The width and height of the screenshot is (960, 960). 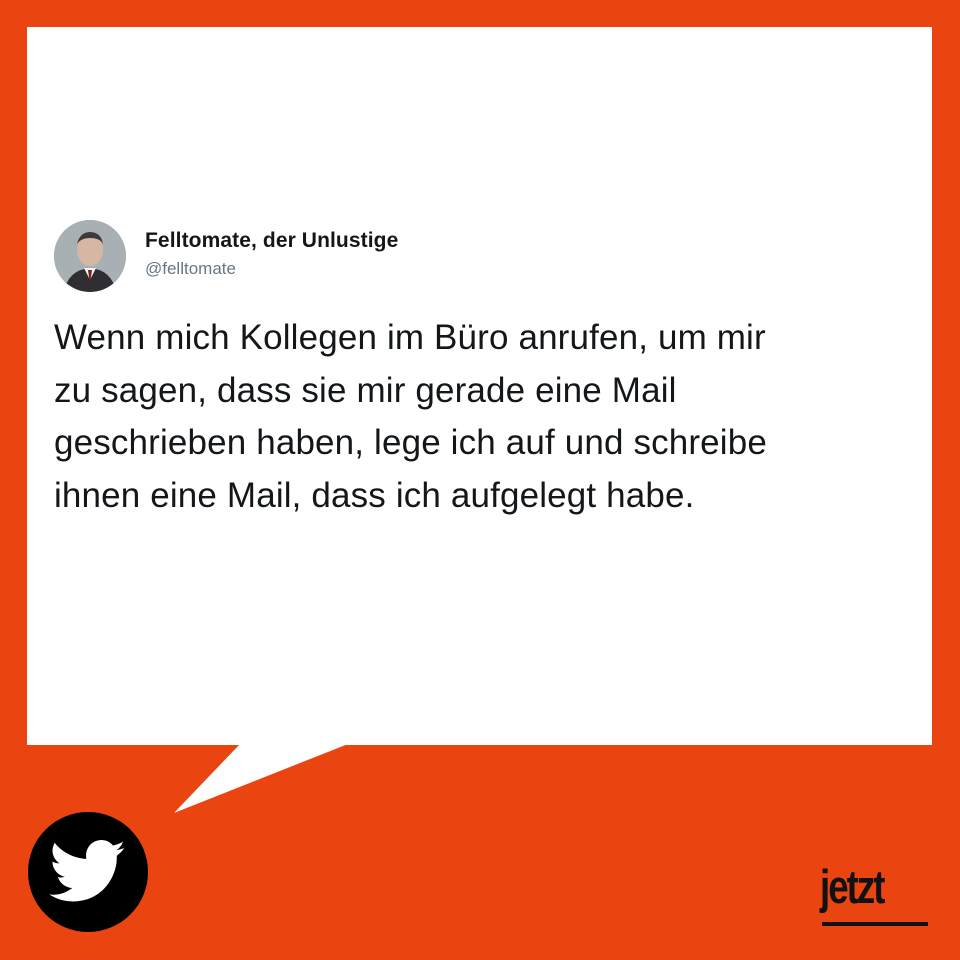 I want to click on tweet-header: Felltomate, der Unlustige @felltomate, so click(x=226, y=256).